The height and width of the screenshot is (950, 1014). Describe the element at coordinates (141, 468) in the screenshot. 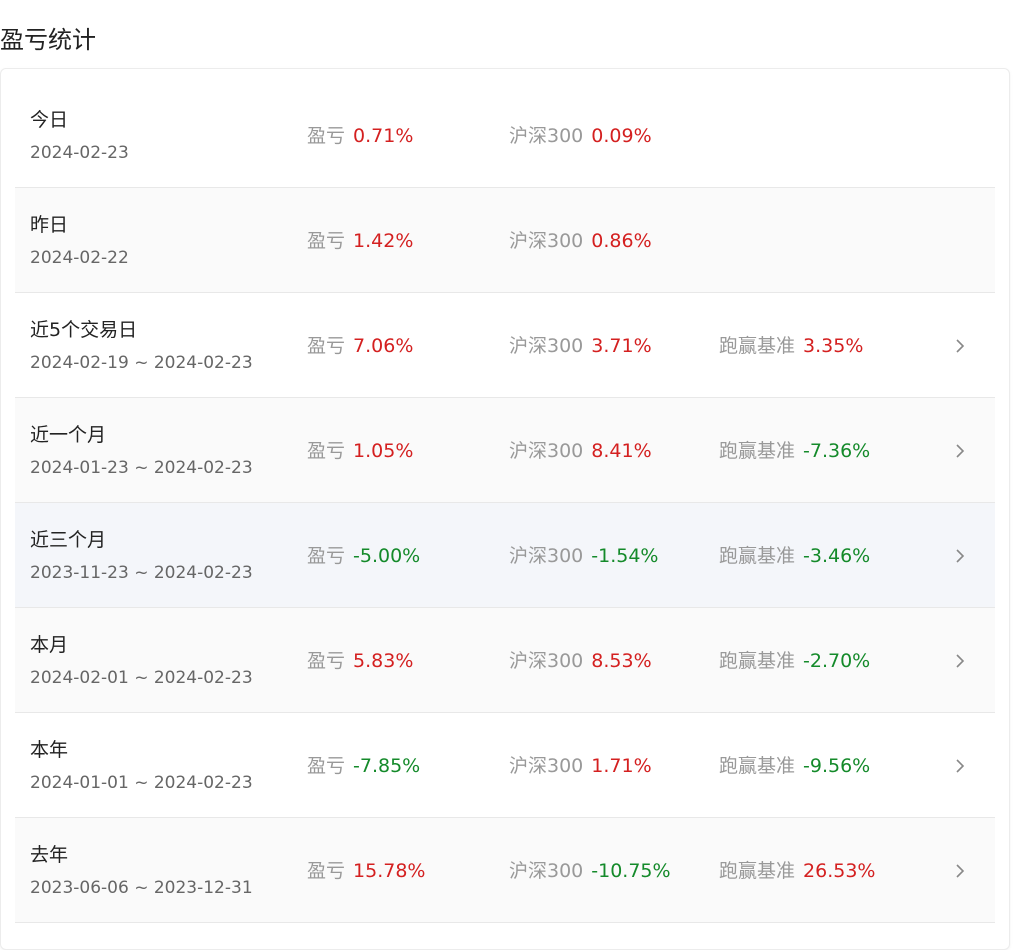

I see `period-date: 2024-01-23 ~ 2024-02-23` at that location.